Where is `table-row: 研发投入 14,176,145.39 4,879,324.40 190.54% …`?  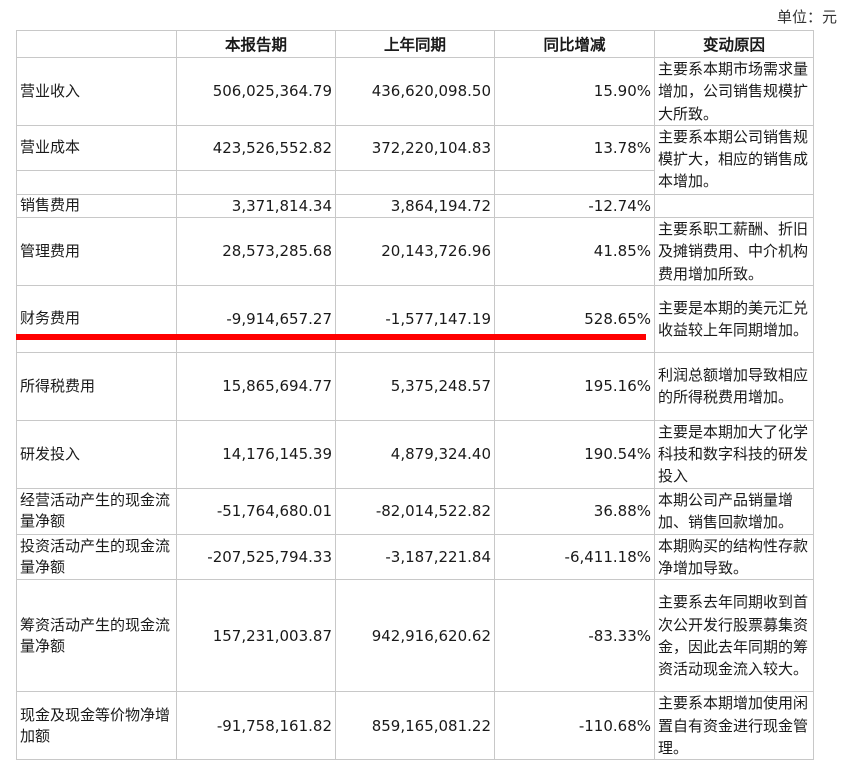
table-row: 研发投入 14,176,145.39 4,879,324.40 190.54% … is located at coordinates (415, 454).